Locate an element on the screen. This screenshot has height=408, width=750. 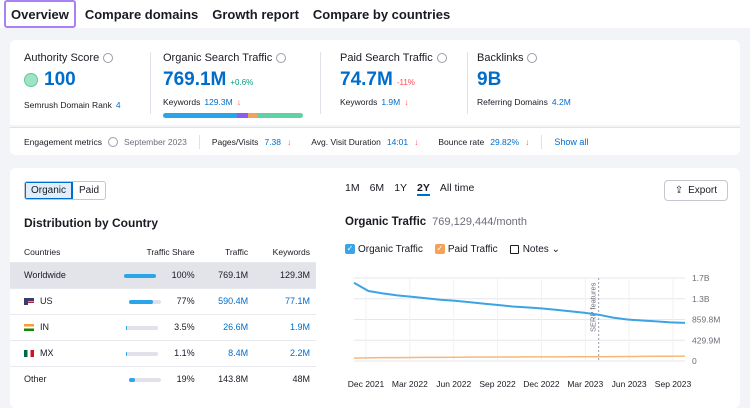
keywords-value: 2.2M is located at coordinates (285, 352).